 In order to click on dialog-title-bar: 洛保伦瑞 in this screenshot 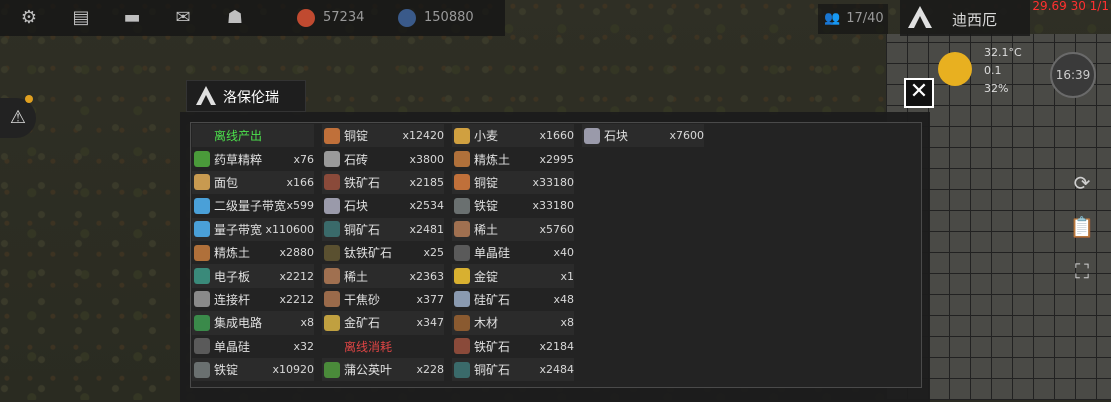, I will do `click(246, 96)`.